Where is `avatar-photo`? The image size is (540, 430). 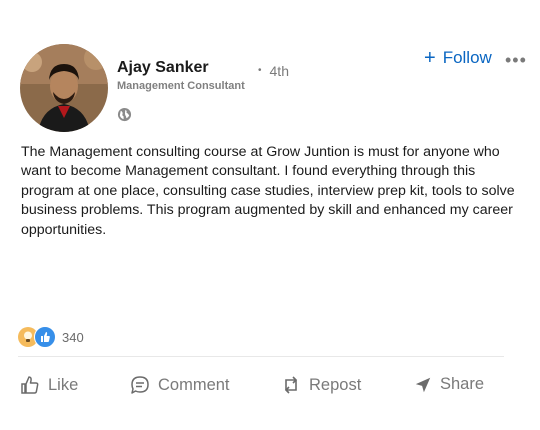 avatar-photo is located at coordinates (64, 88).